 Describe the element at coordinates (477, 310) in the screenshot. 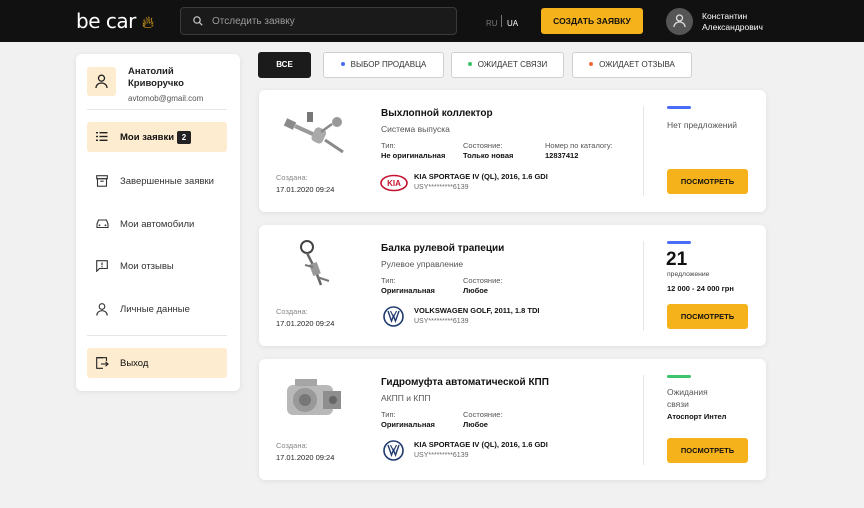

I see `car-name: VOLKSWAGEN GOLF, 2011, 1.8 TDI` at that location.